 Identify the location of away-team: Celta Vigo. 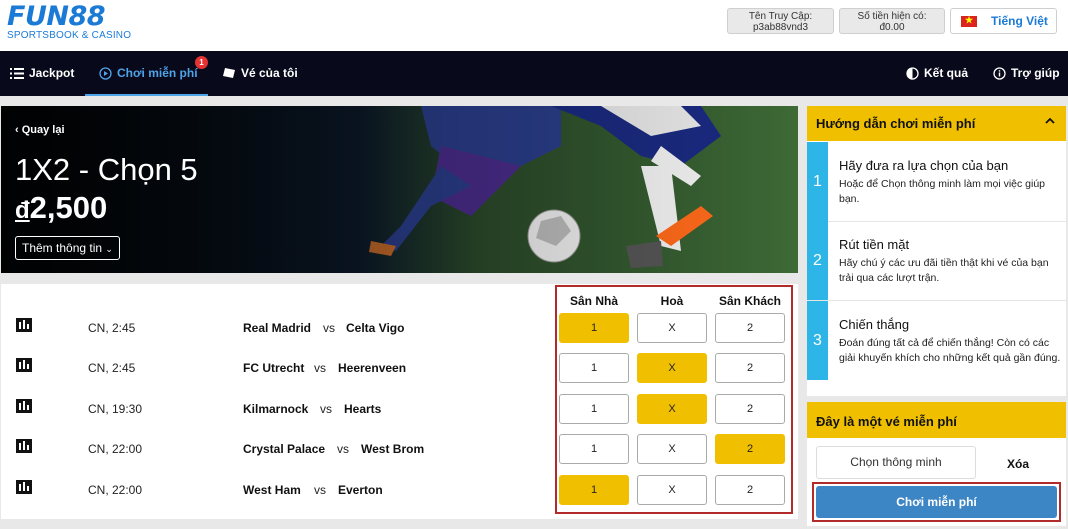
(375, 328).